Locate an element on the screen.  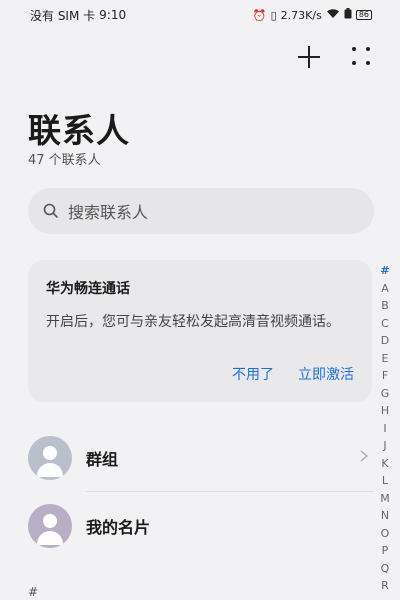
alpha-index-letter: G is located at coordinates (385, 394).